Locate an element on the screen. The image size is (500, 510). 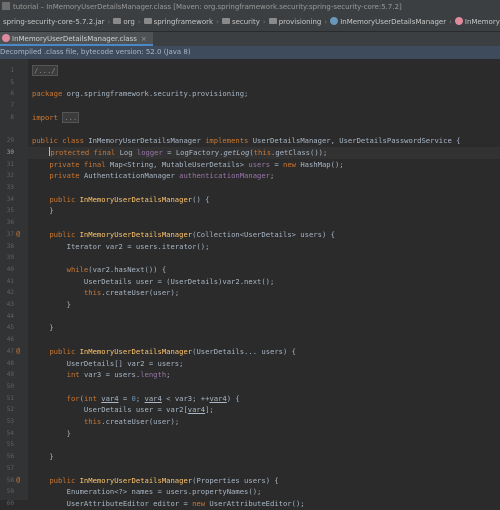
method-icon is located at coordinates (458, 21).